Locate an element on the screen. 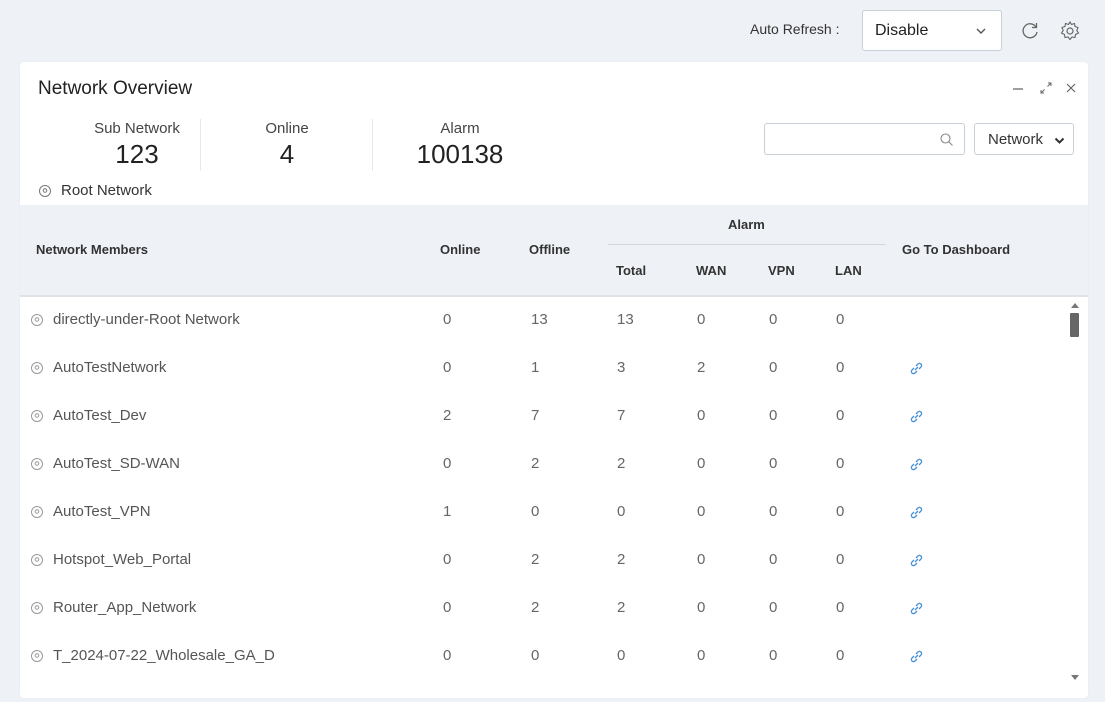 The height and width of the screenshot is (702, 1105). expand-icon is located at coordinates (1046, 88).